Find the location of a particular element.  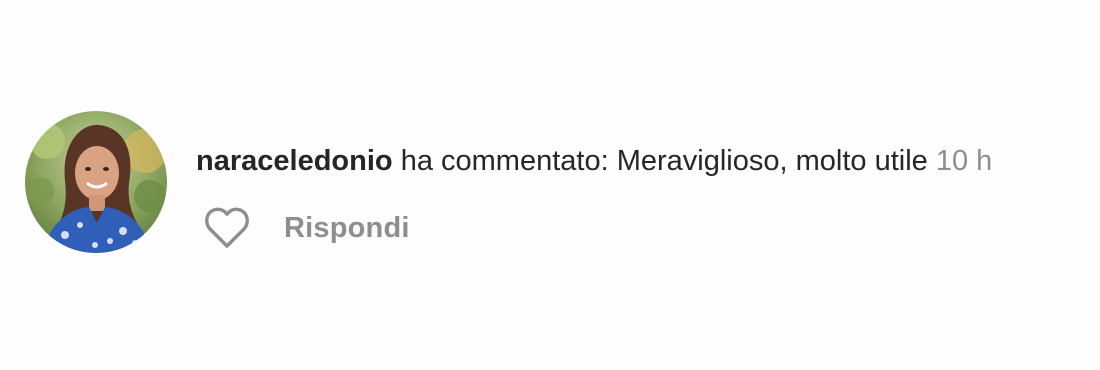

reply-button: Rispondi is located at coordinates (347, 228).